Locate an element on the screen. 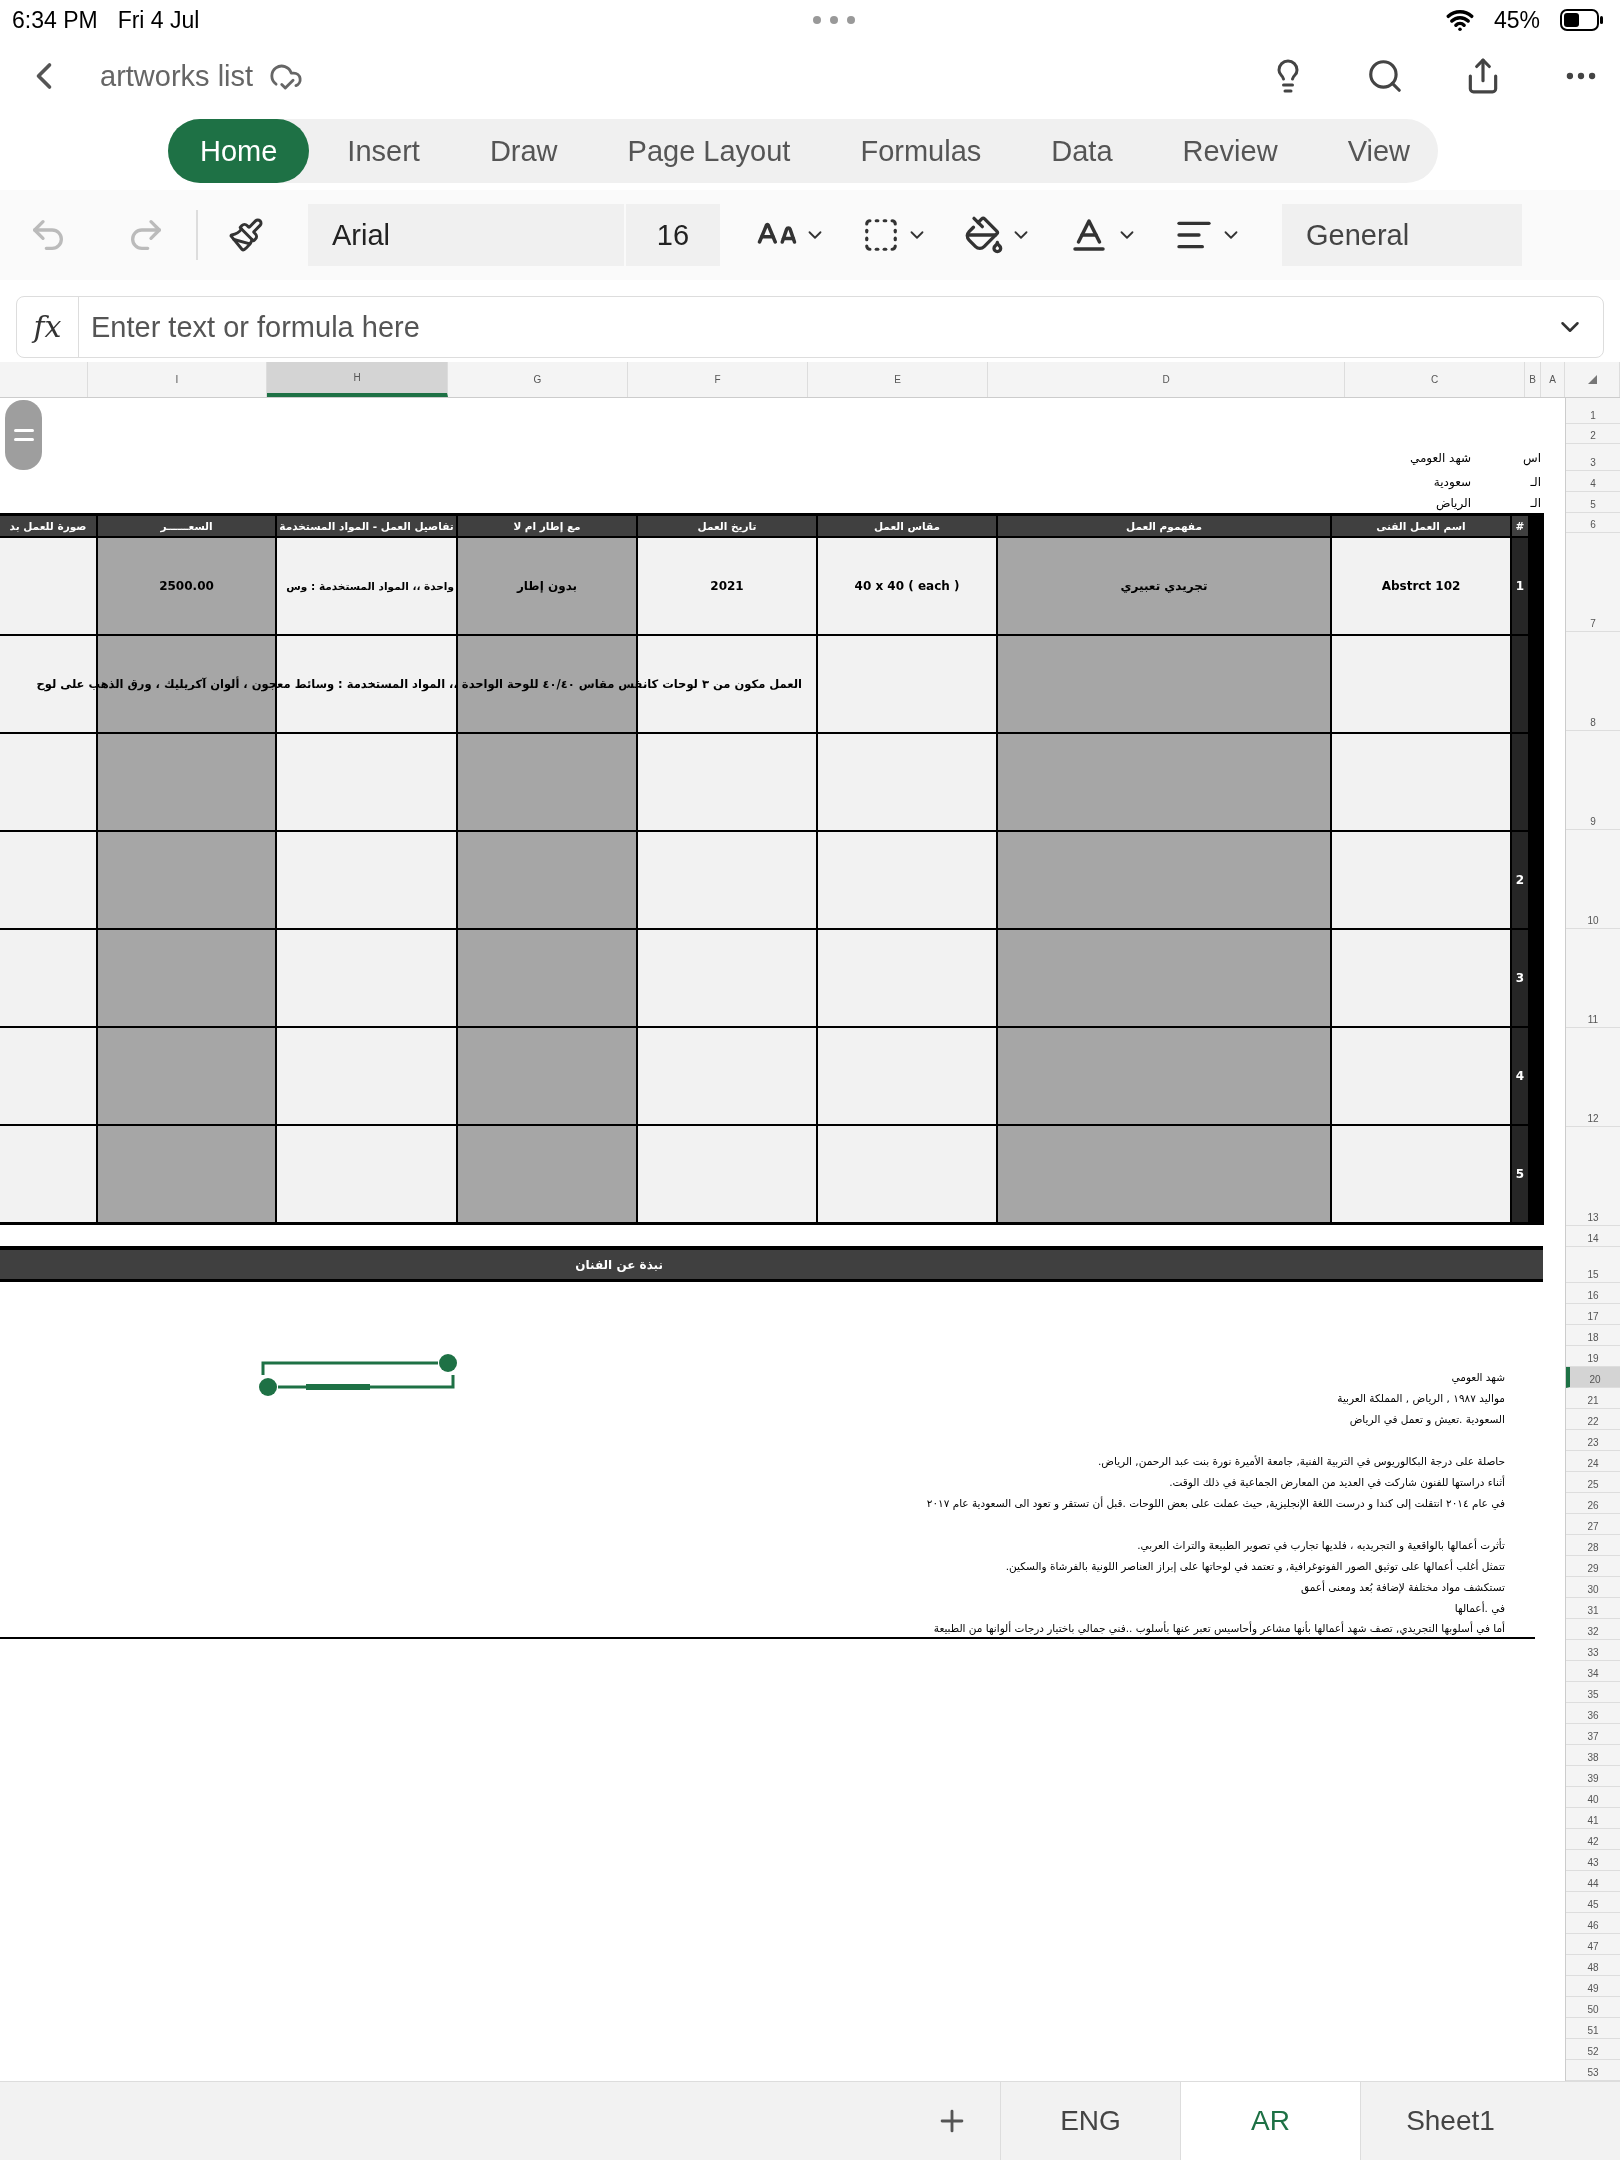 The width and height of the screenshot is (1620, 2160). row-header: 46 is located at coordinates (1593, 1923).